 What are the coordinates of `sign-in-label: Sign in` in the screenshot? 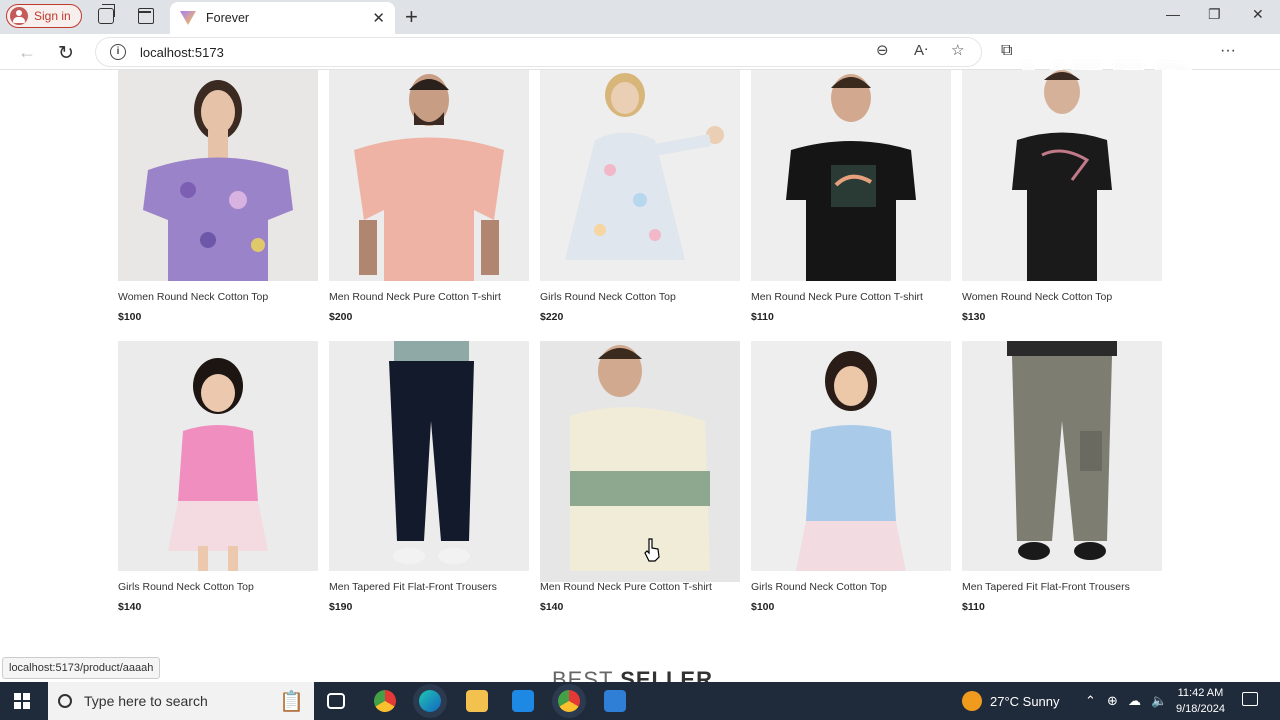 It's located at (52, 16).